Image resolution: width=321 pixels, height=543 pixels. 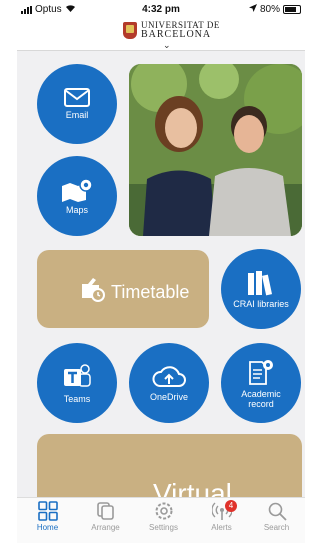 What do you see at coordinates (93, 290) in the screenshot?
I see `timetable-icon` at bounding box center [93, 290].